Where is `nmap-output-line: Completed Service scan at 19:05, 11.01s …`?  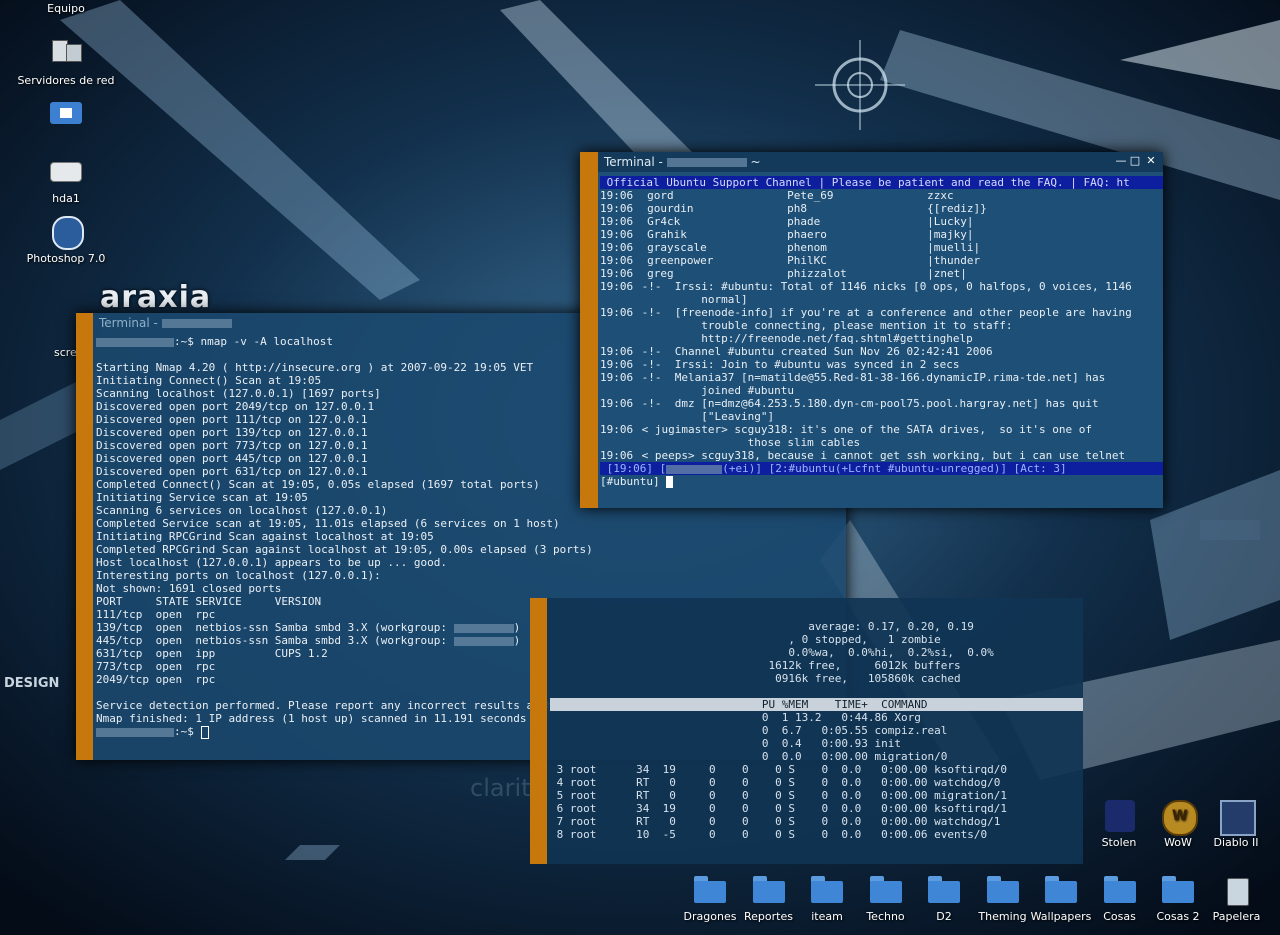
nmap-output-line: Completed Service scan at 19:05, 11.01s … is located at coordinates (469, 523).